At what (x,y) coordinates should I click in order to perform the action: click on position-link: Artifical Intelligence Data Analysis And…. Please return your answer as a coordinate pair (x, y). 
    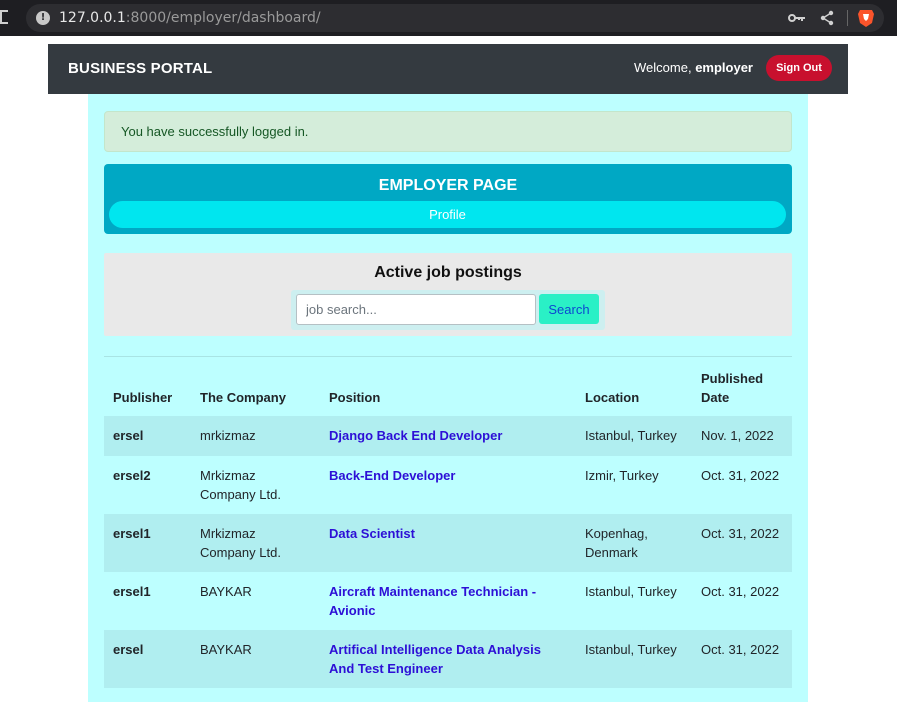
    Looking at the image, I should click on (435, 659).